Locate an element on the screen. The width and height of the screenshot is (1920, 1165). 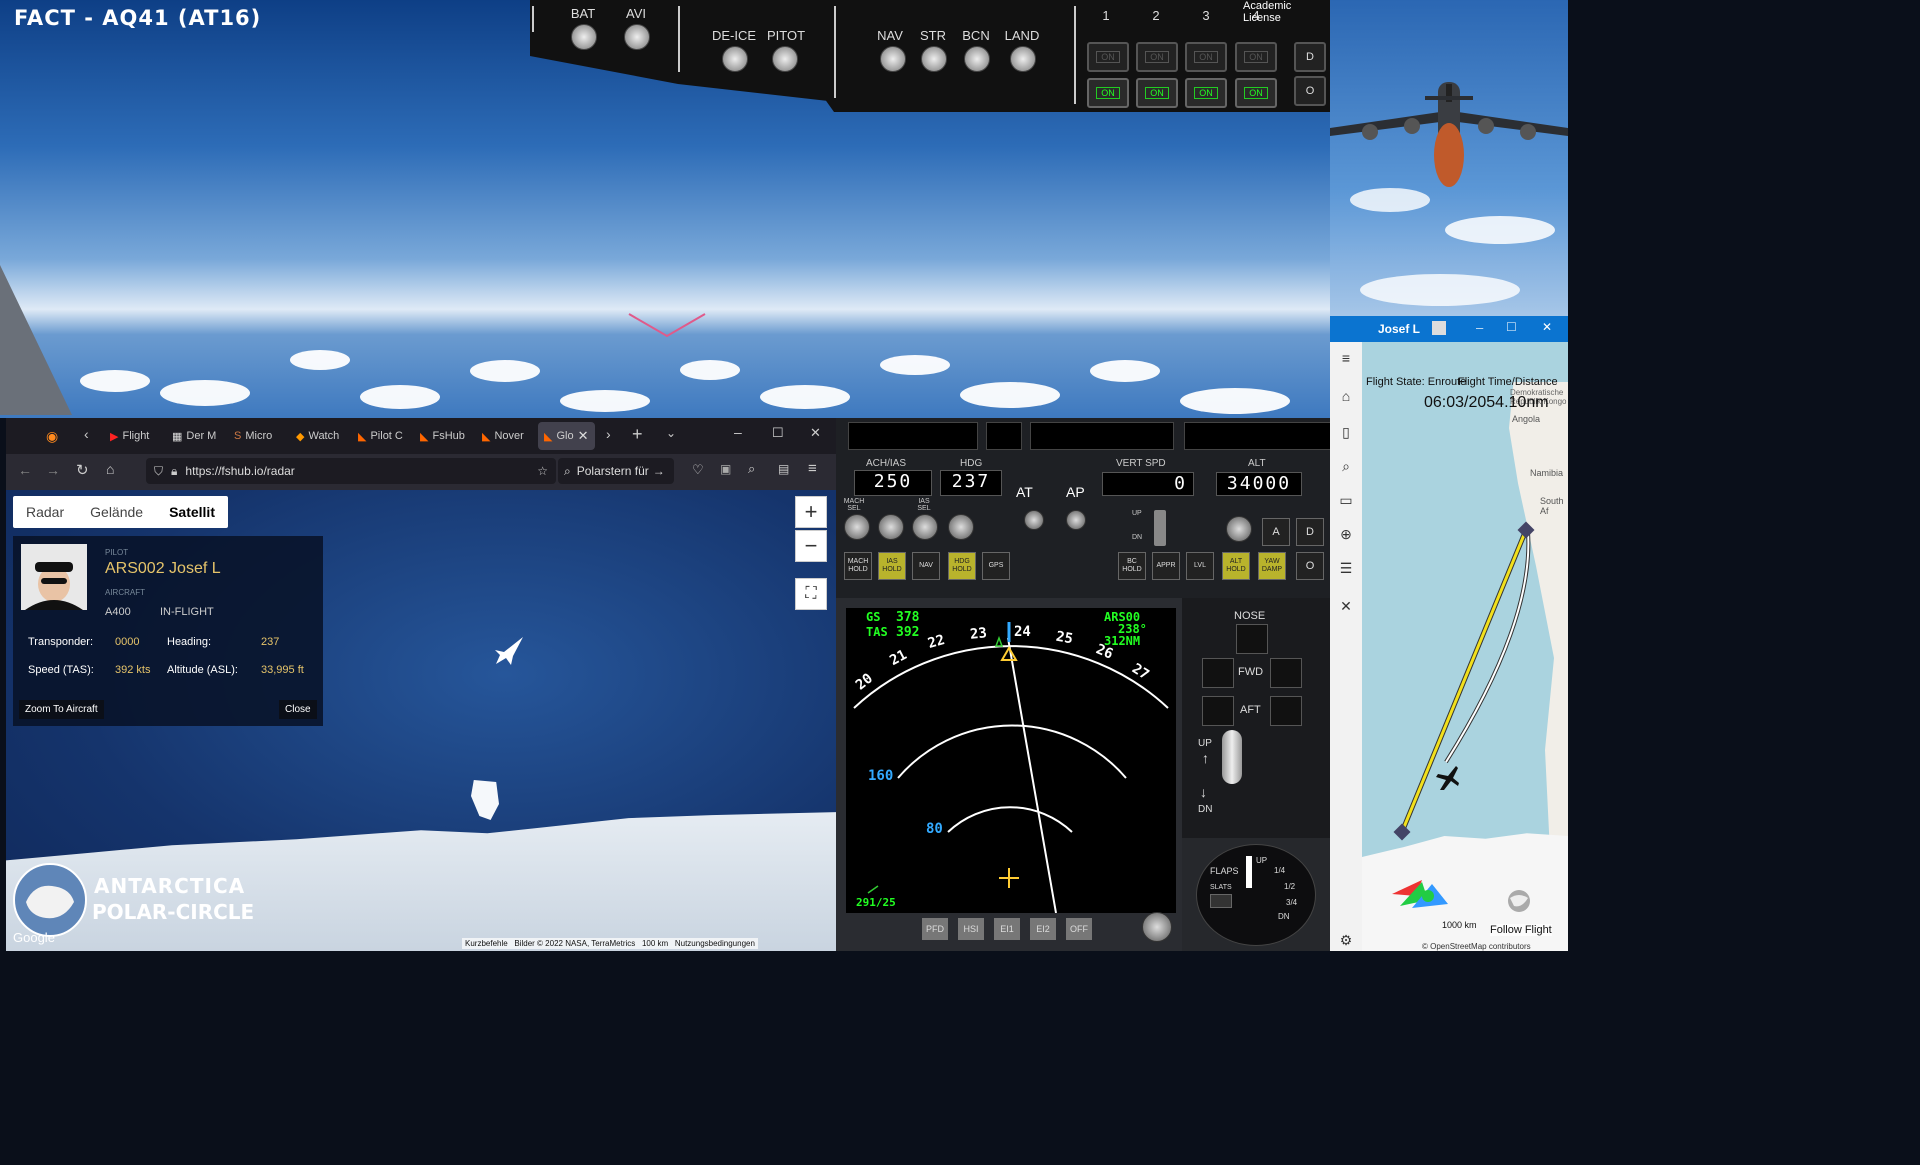
tab-flight: ▶ Flight is located at coordinates (129, 436).